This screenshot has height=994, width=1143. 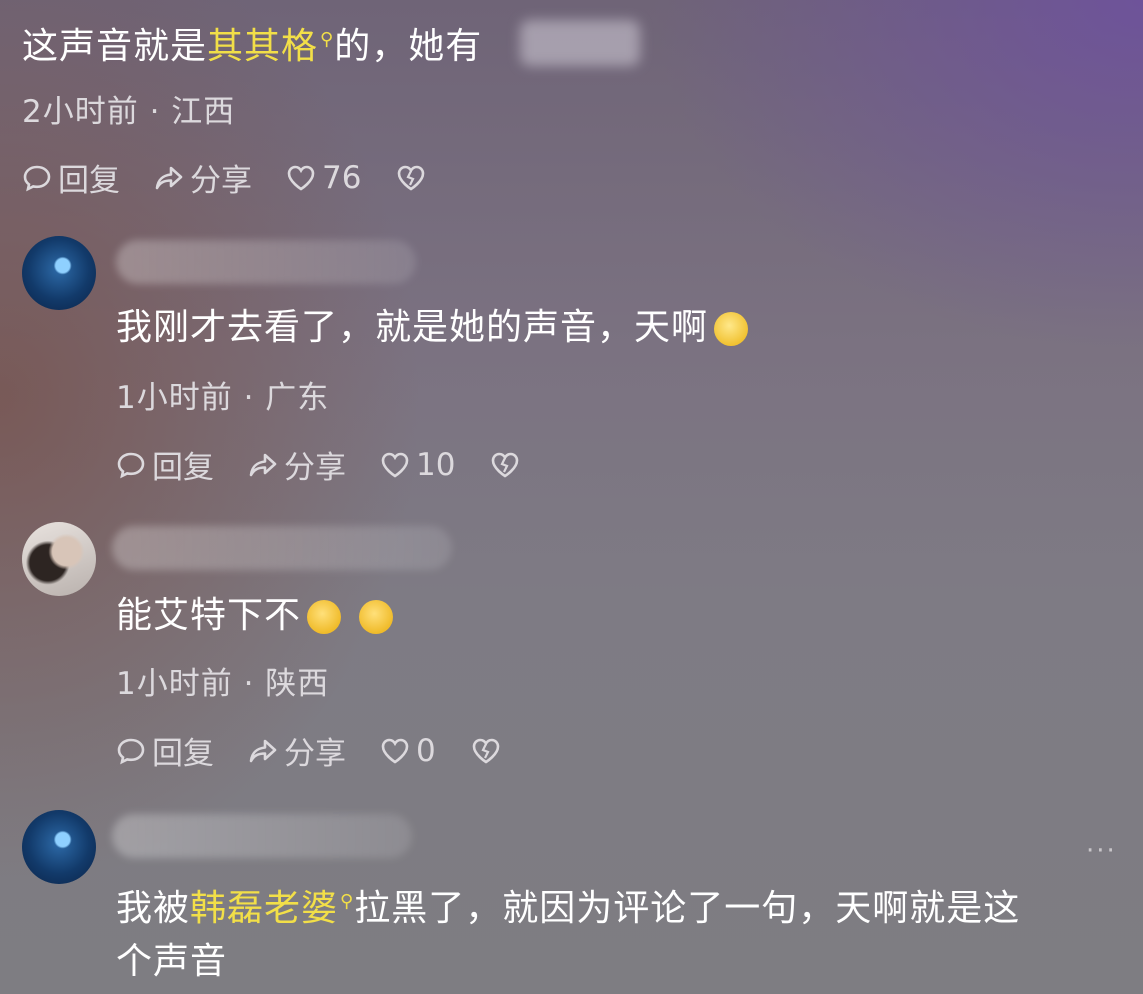 What do you see at coordinates (568, 908) in the screenshot?
I see `comment-text: 我被韩磊老婆 ⚲拉黑了，就因为评论了一句，天啊就是这` at bounding box center [568, 908].